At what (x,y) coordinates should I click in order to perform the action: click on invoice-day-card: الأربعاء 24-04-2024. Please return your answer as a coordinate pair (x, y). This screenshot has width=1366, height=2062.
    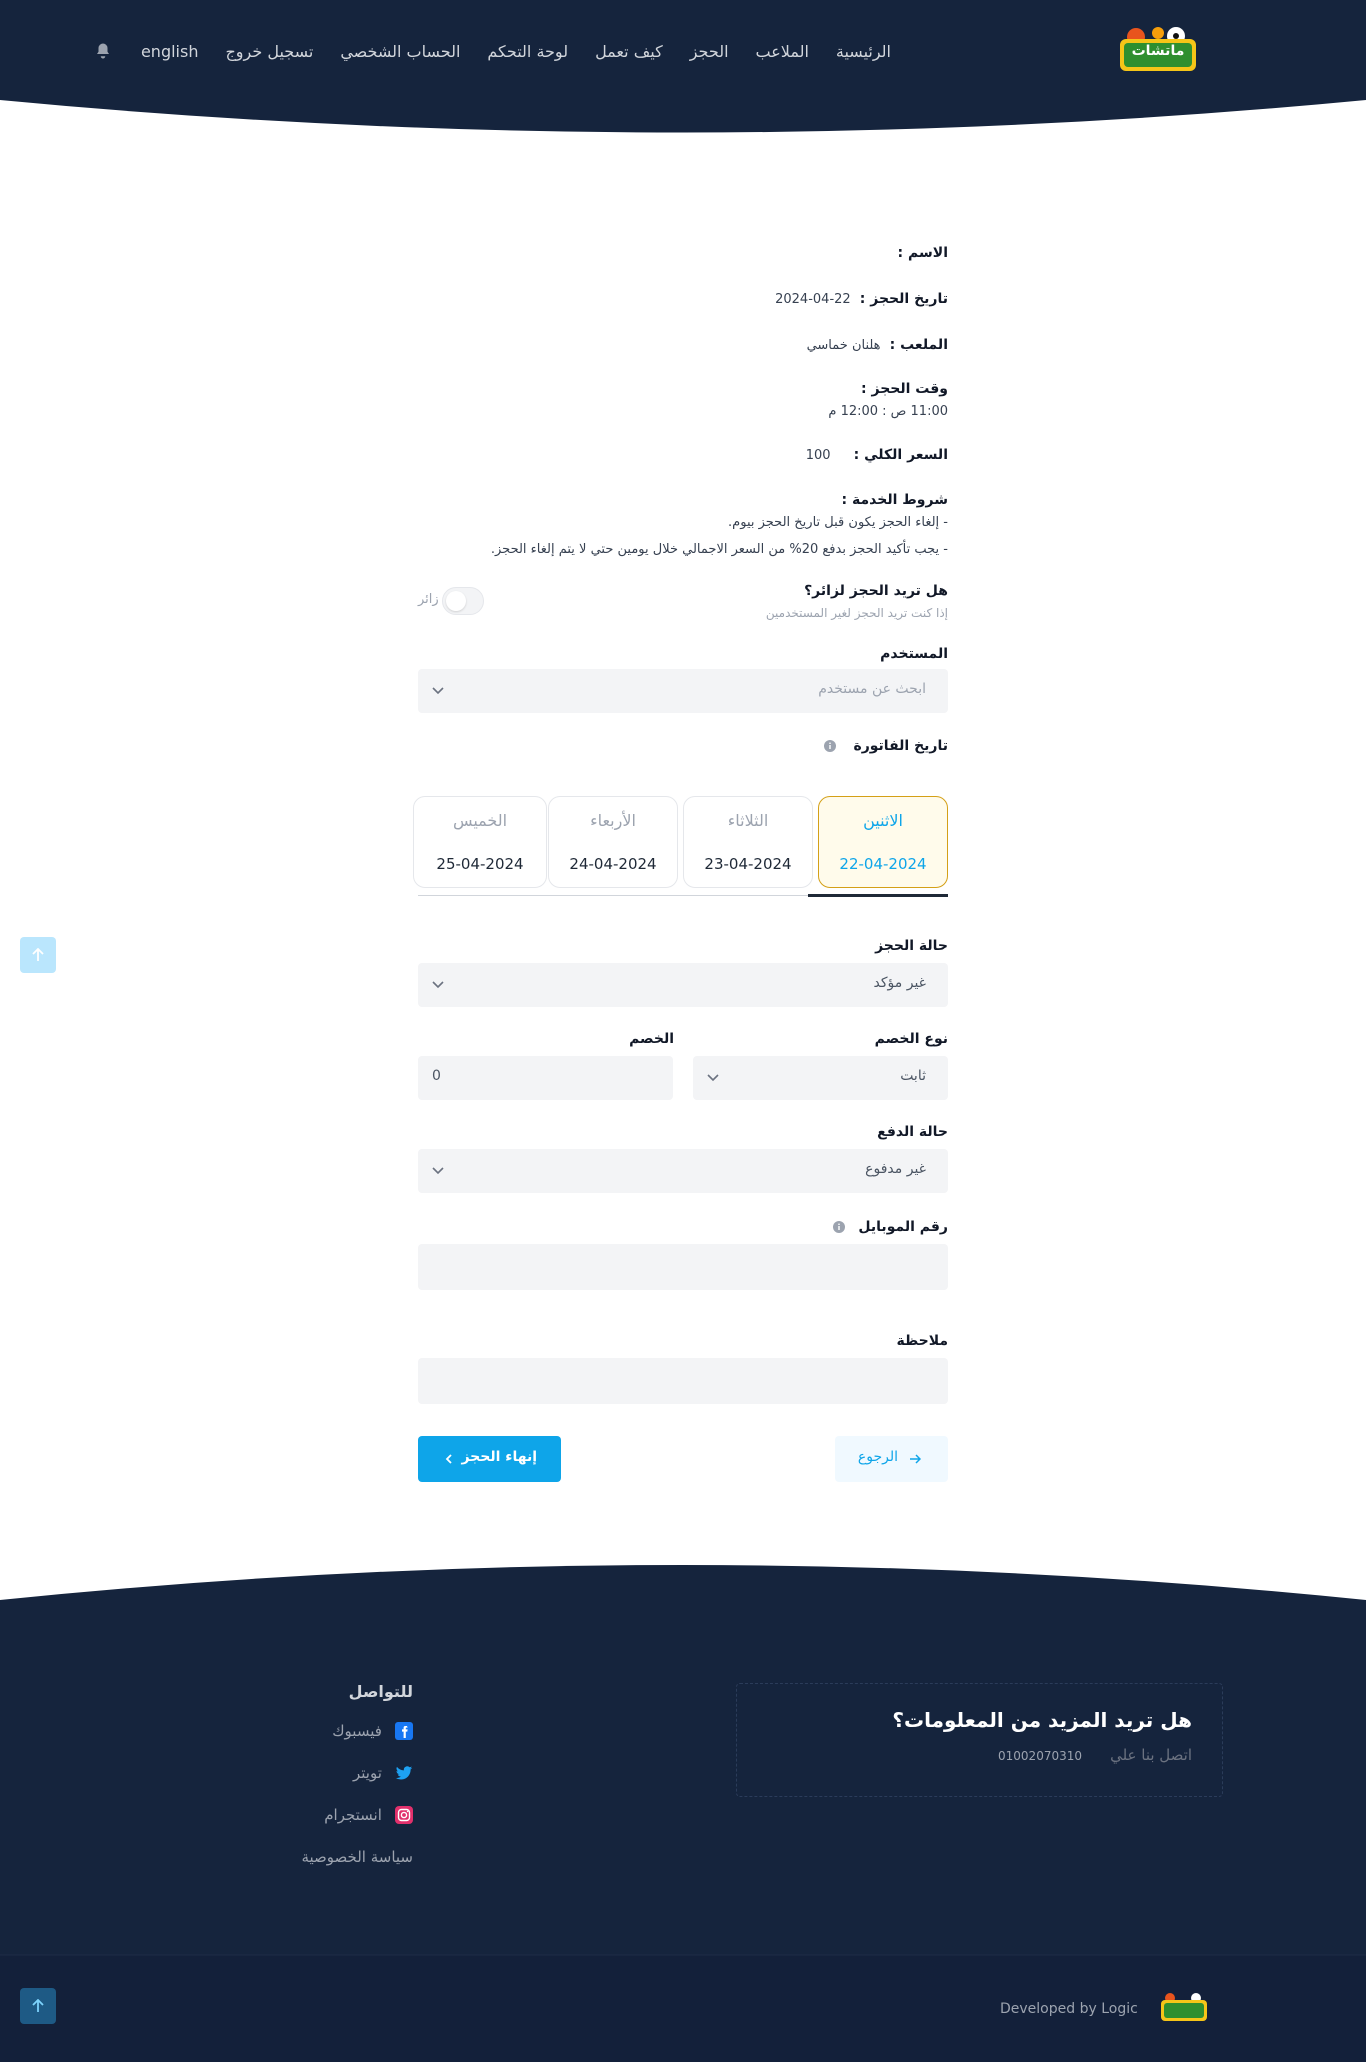
    Looking at the image, I should click on (613, 842).